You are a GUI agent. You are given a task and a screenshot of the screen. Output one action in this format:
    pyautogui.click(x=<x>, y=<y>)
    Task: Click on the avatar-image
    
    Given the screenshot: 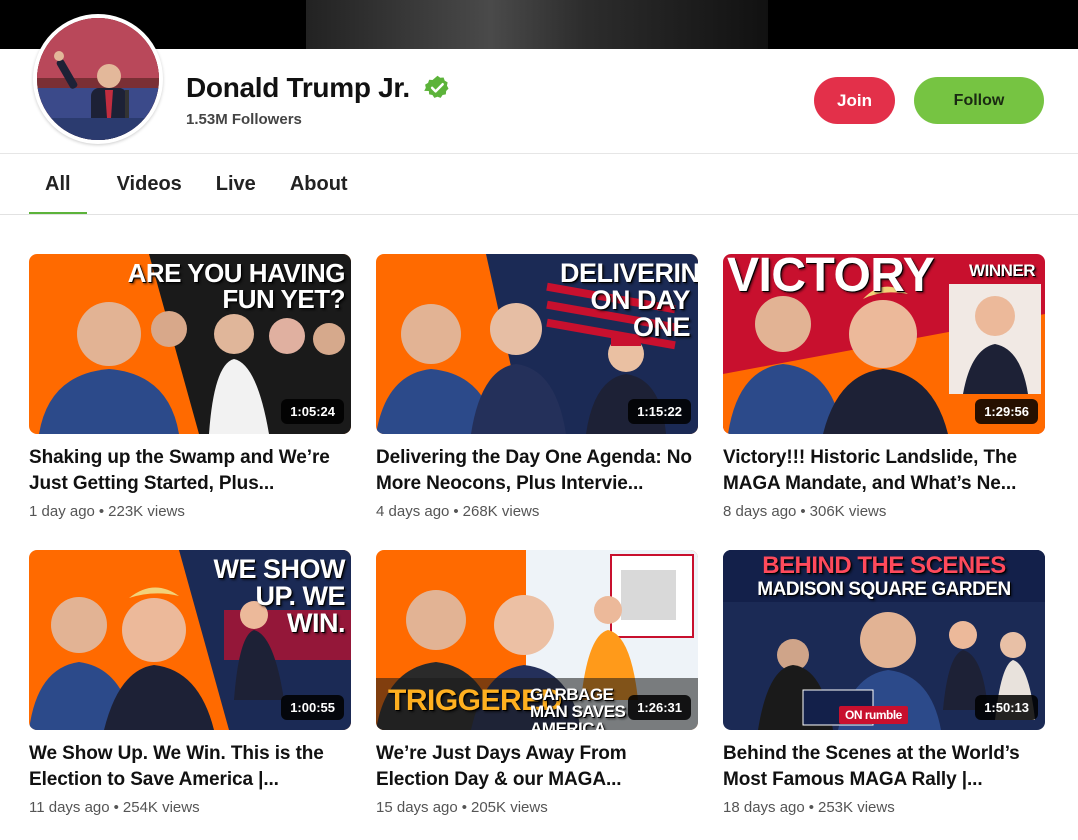 What is the action you would take?
    pyautogui.click(x=98, y=79)
    